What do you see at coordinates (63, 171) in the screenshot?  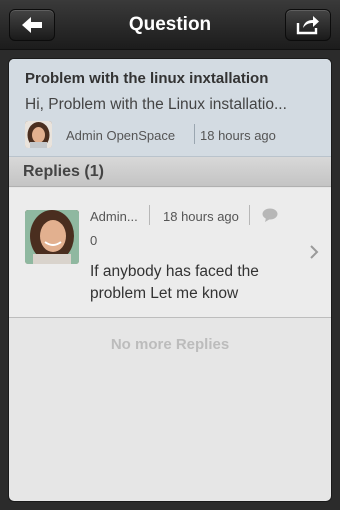 I see `replies-heading: Replies (1)` at bounding box center [63, 171].